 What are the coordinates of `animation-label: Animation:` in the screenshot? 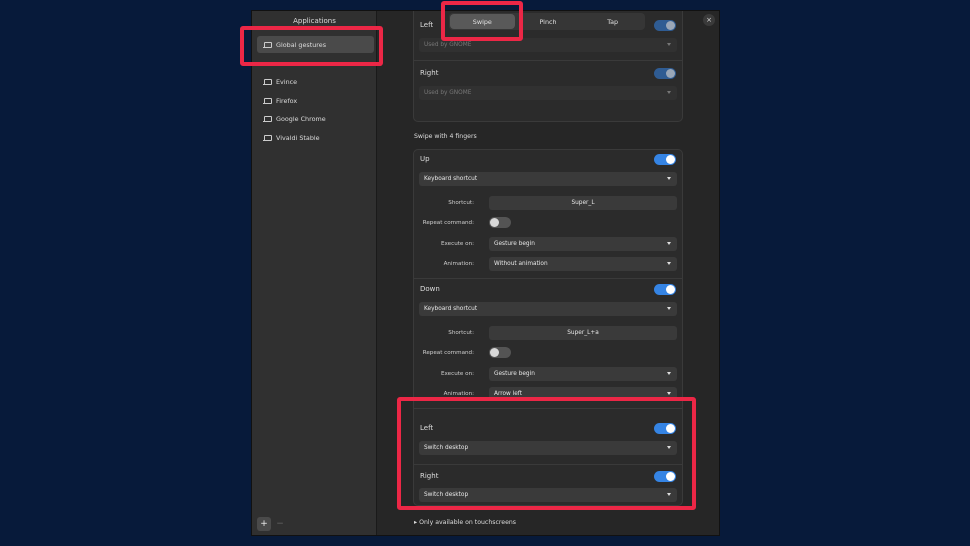 It's located at (458, 264).